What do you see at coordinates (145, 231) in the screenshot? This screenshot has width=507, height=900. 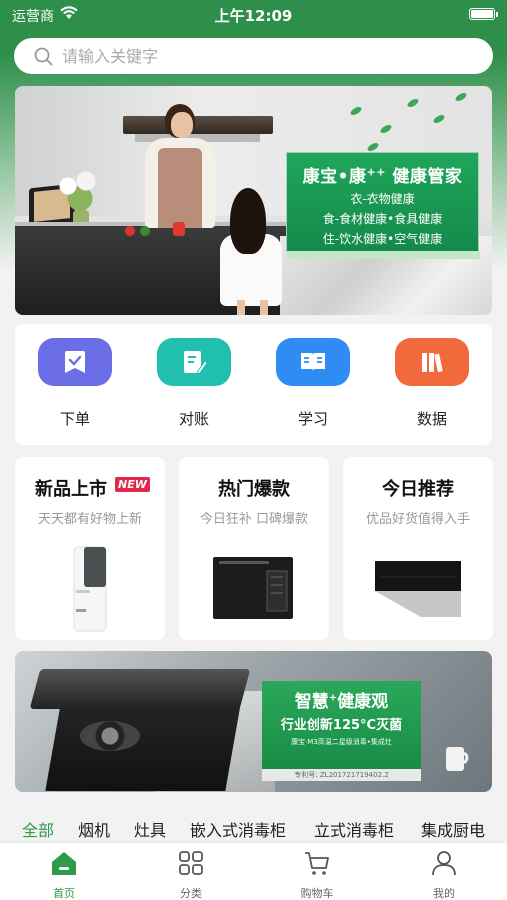 I see `vegetable-image` at bounding box center [145, 231].